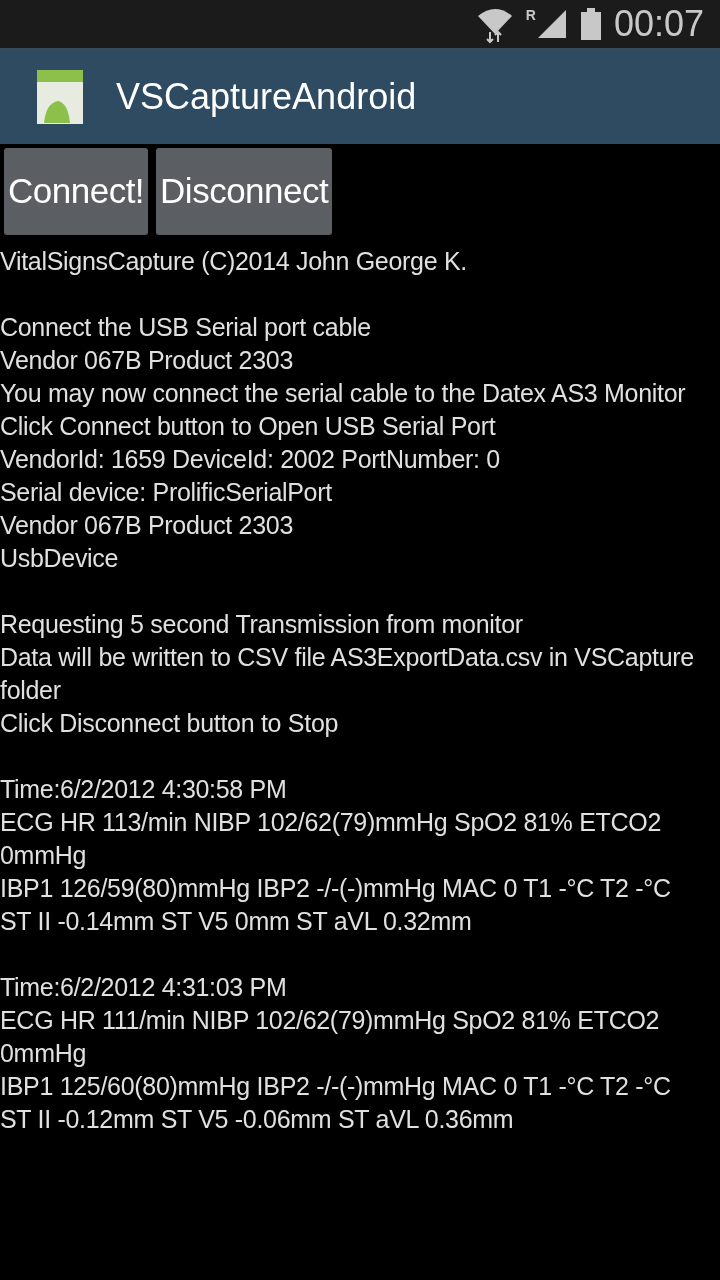  What do you see at coordinates (60, 97) in the screenshot?
I see `app-icon` at bounding box center [60, 97].